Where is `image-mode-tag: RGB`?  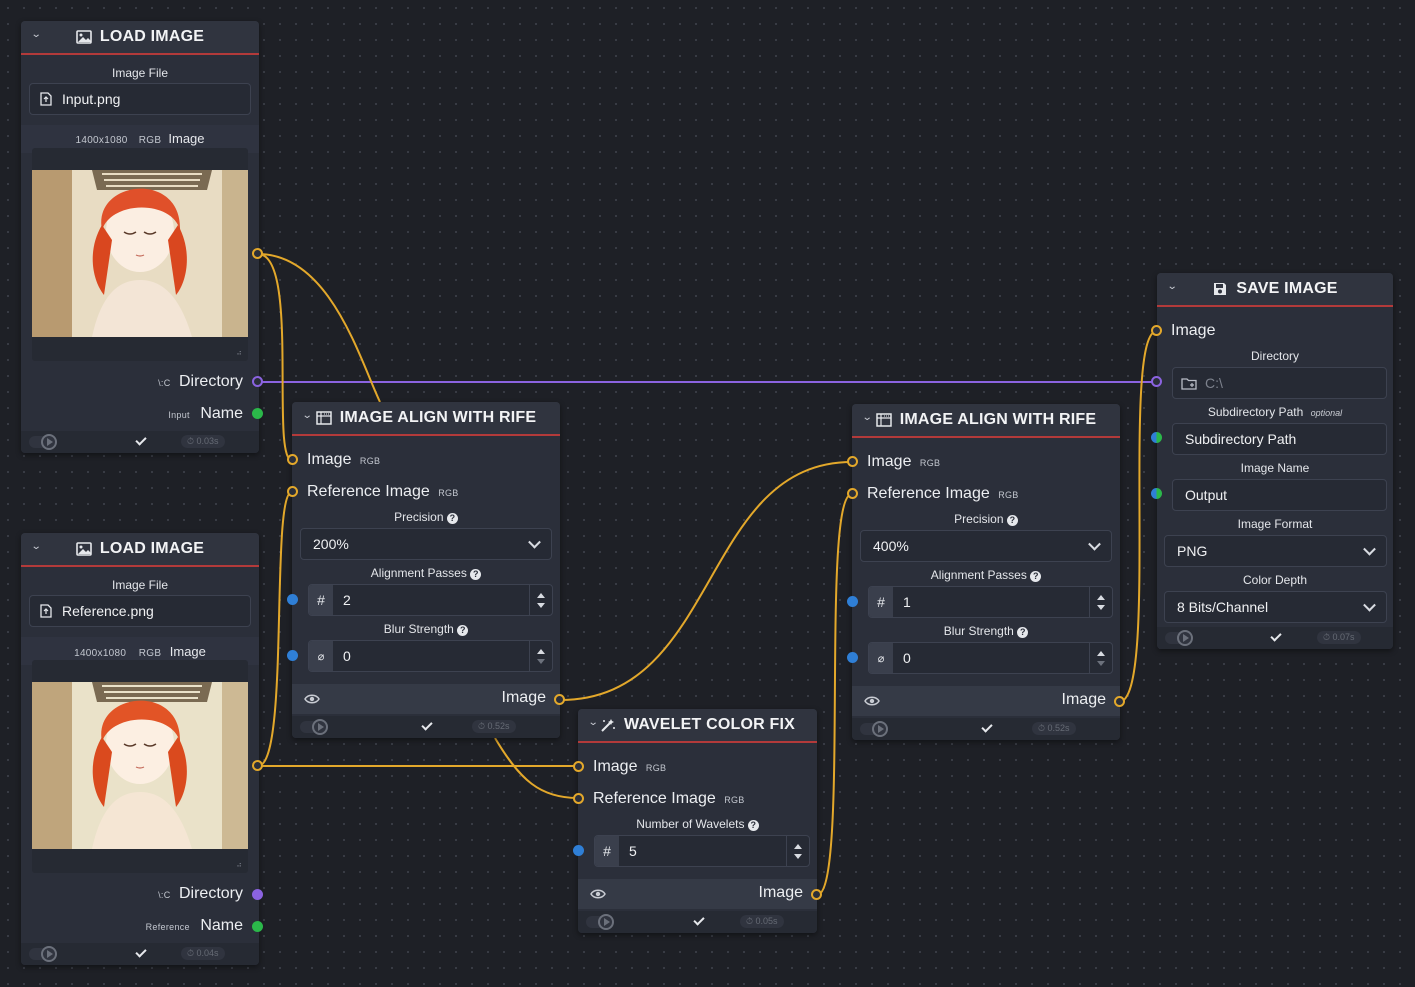
image-mode-tag: RGB is located at coordinates (150, 140).